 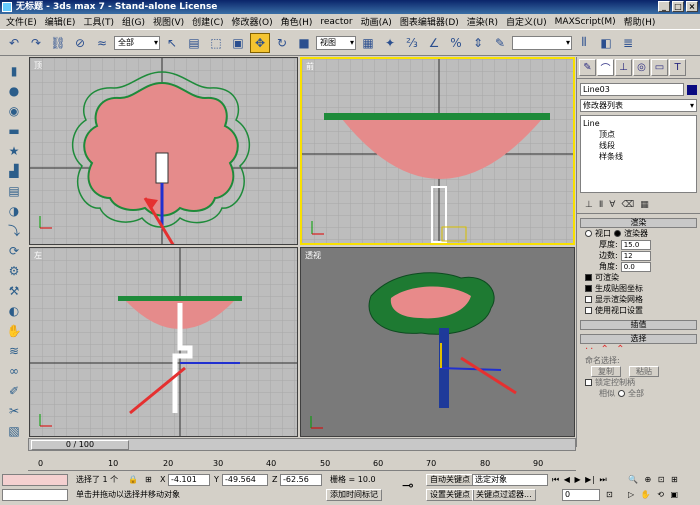 What do you see at coordinates (659, 67) in the screenshot?
I see `display-tab-icon: ▭` at bounding box center [659, 67].